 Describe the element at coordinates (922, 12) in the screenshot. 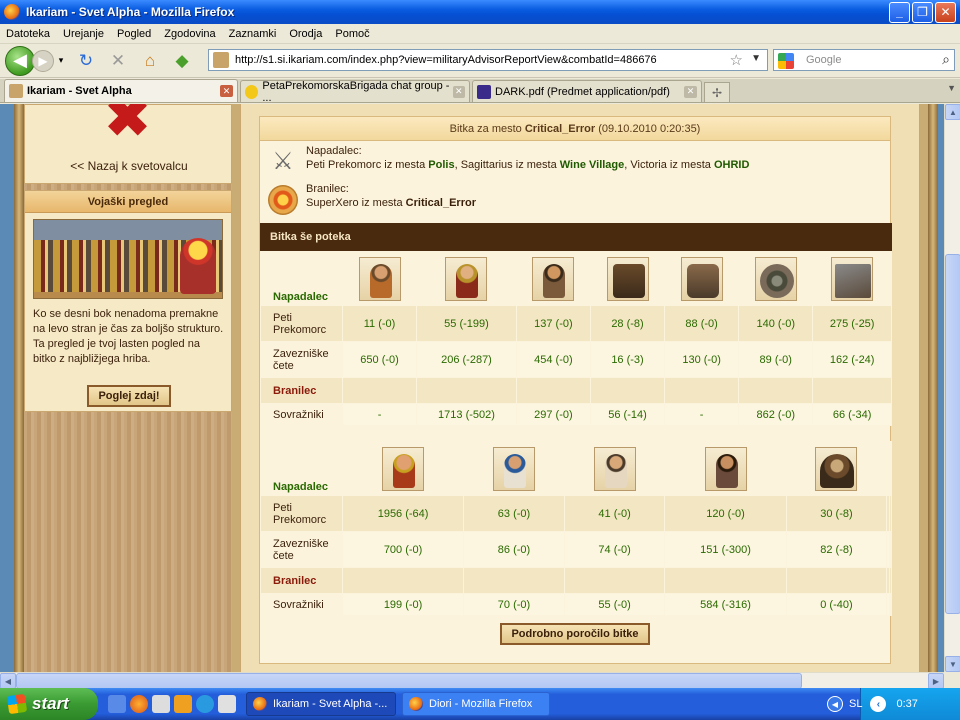

I see `maximize-button: ❐` at that location.